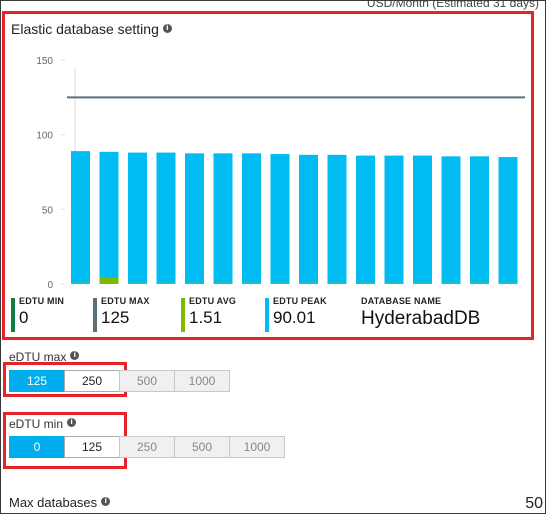 The image size is (546, 514). I want to click on price-caption: USD/Month (Estimated 31 days), so click(452, 5).